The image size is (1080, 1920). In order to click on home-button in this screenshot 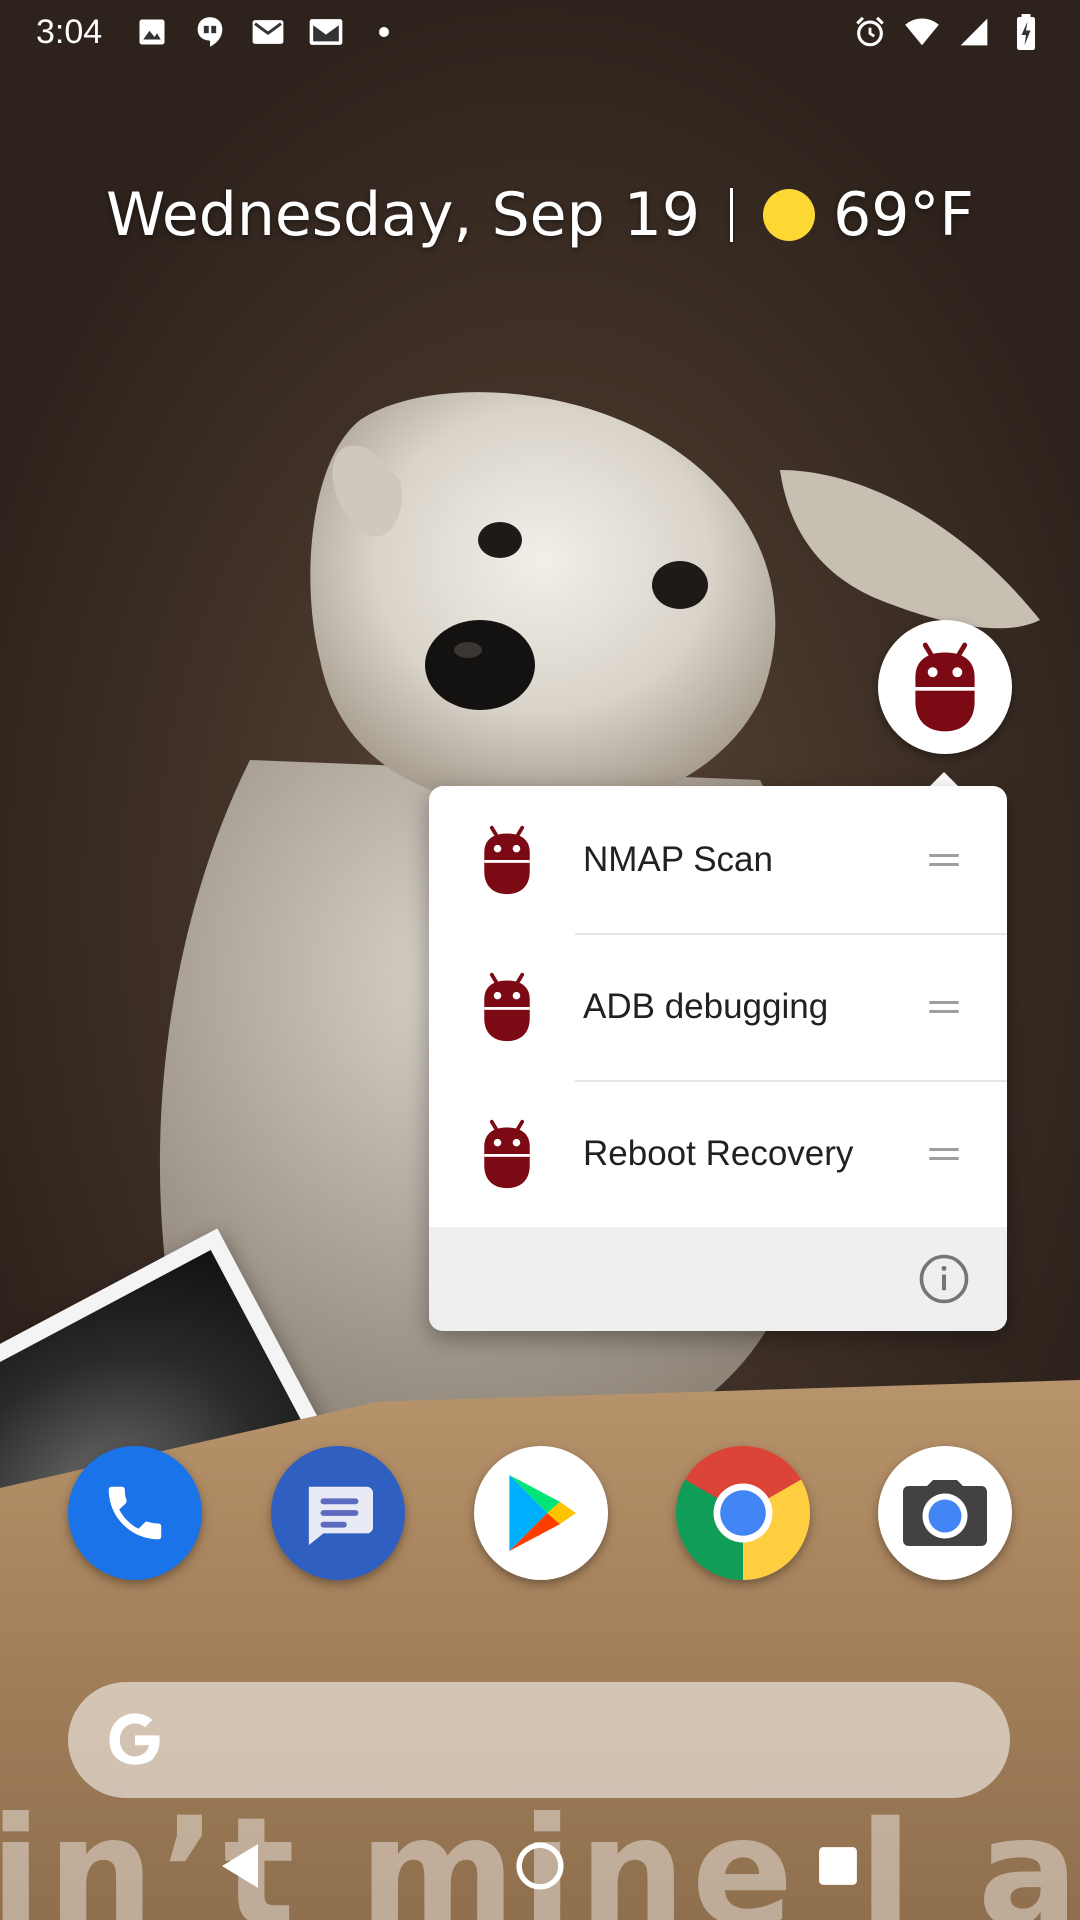, I will do `click(540, 1866)`.